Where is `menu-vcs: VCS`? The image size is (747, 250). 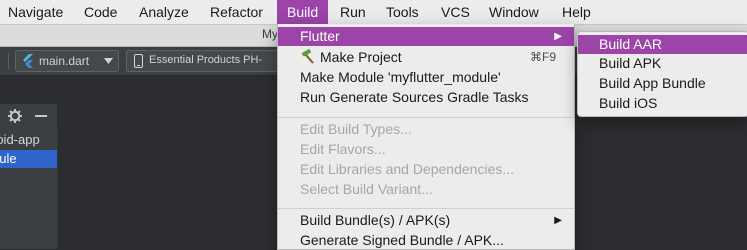
menu-vcs: VCS is located at coordinates (455, 12).